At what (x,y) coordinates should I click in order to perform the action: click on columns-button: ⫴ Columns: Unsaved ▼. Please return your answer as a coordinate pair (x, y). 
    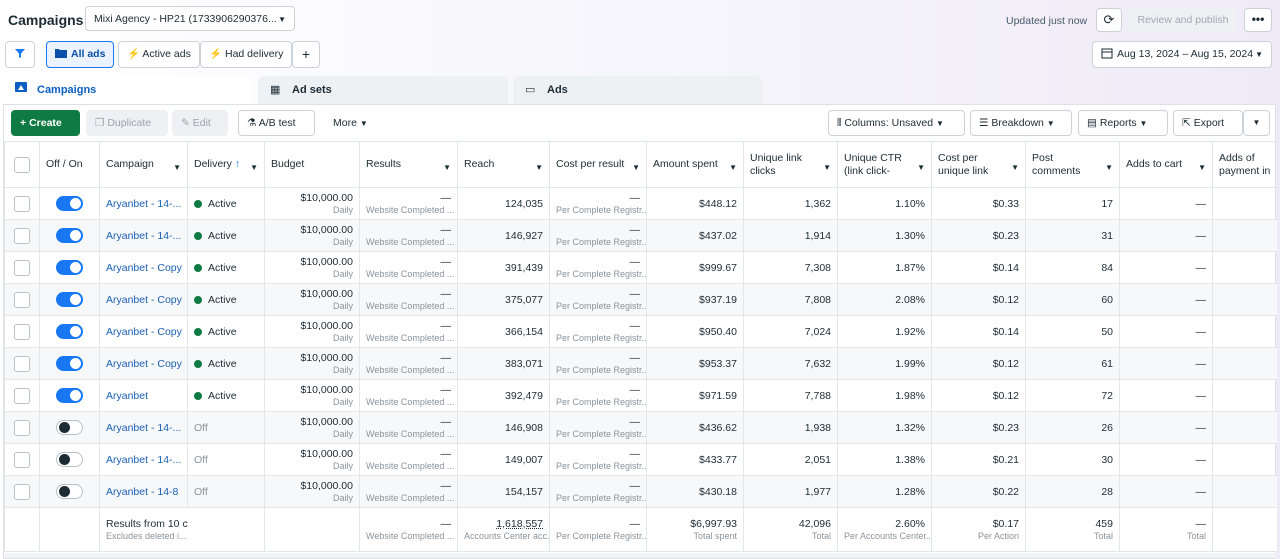
    Looking at the image, I should click on (896, 123).